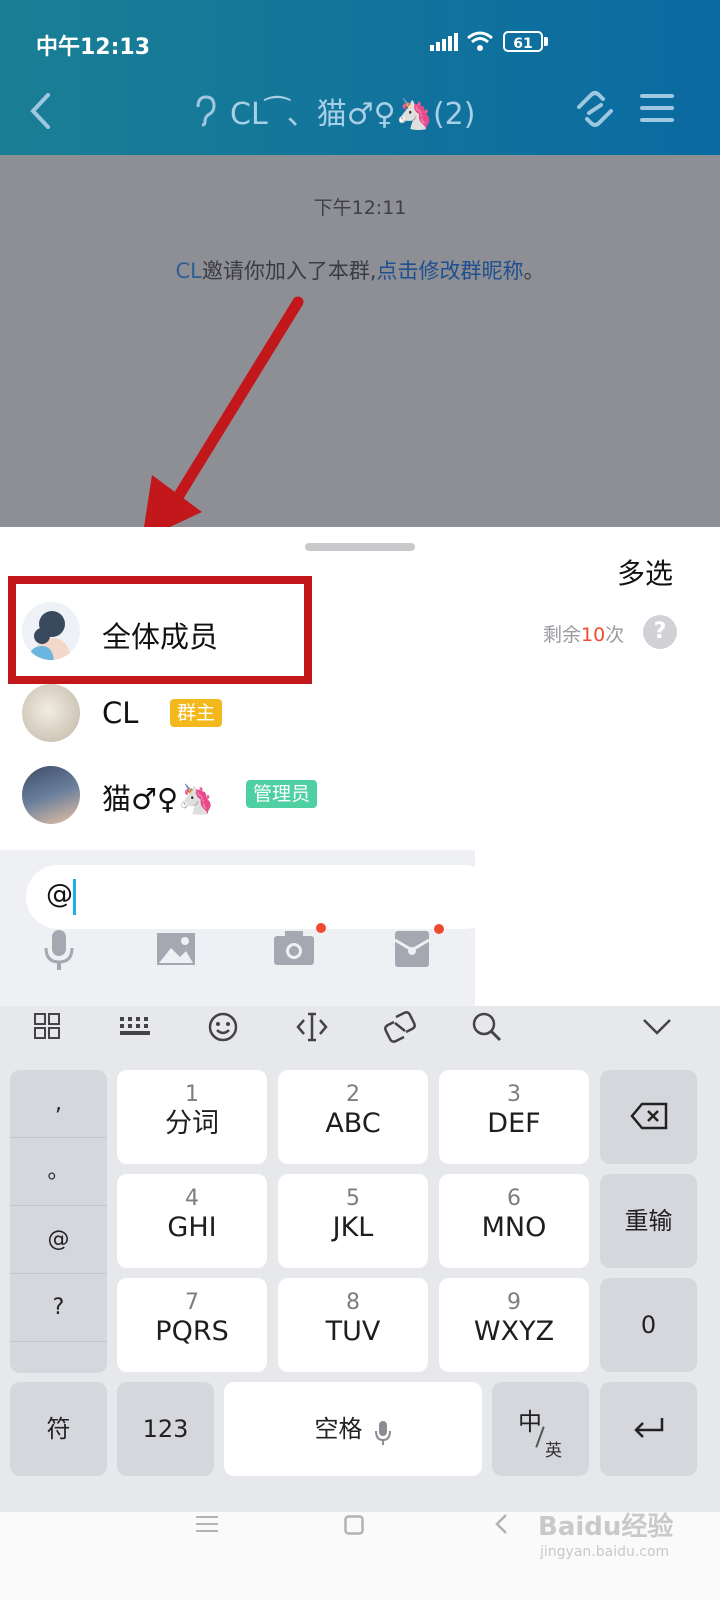 The image size is (720, 1600). Describe the element at coordinates (615, 635) in the screenshot. I see `remaining-suffix: 次` at that location.